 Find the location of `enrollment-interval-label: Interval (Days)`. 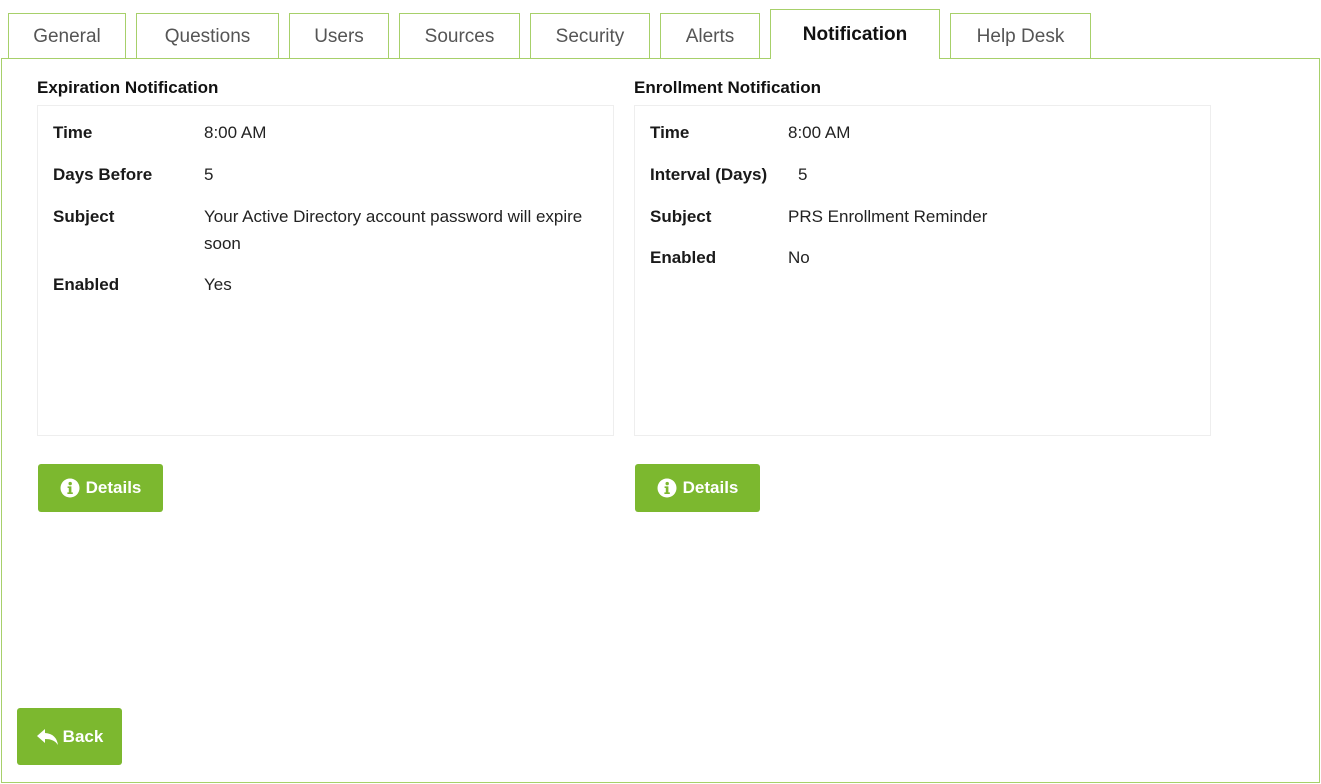

enrollment-interval-label: Interval (Days) is located at coordinates (709, 174).